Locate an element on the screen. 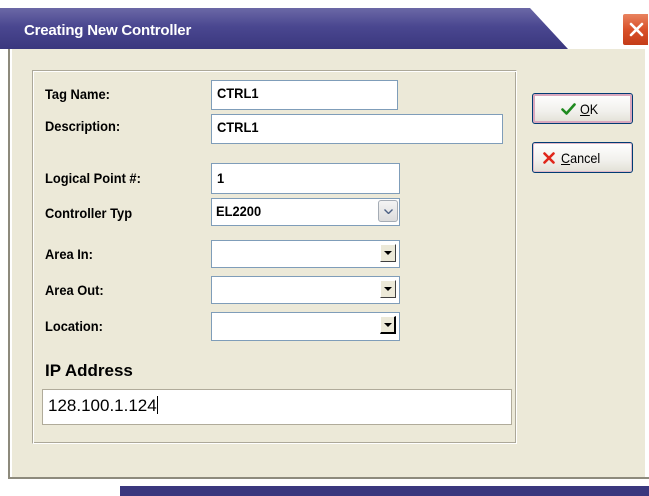  close-button is located at coordinates (635, 29).